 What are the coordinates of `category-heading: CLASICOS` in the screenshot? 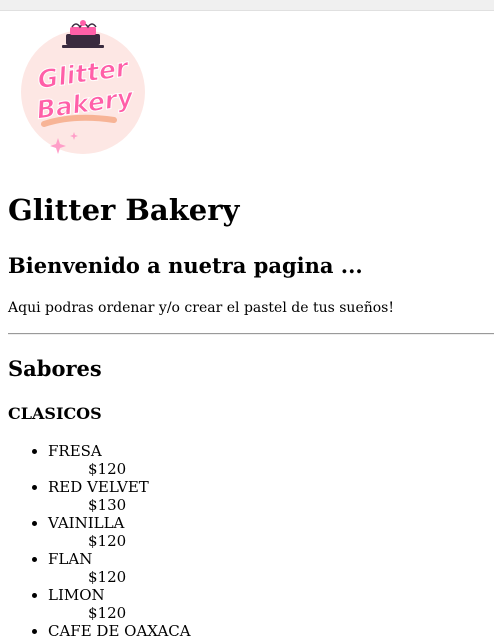 It's located at (55, 413).